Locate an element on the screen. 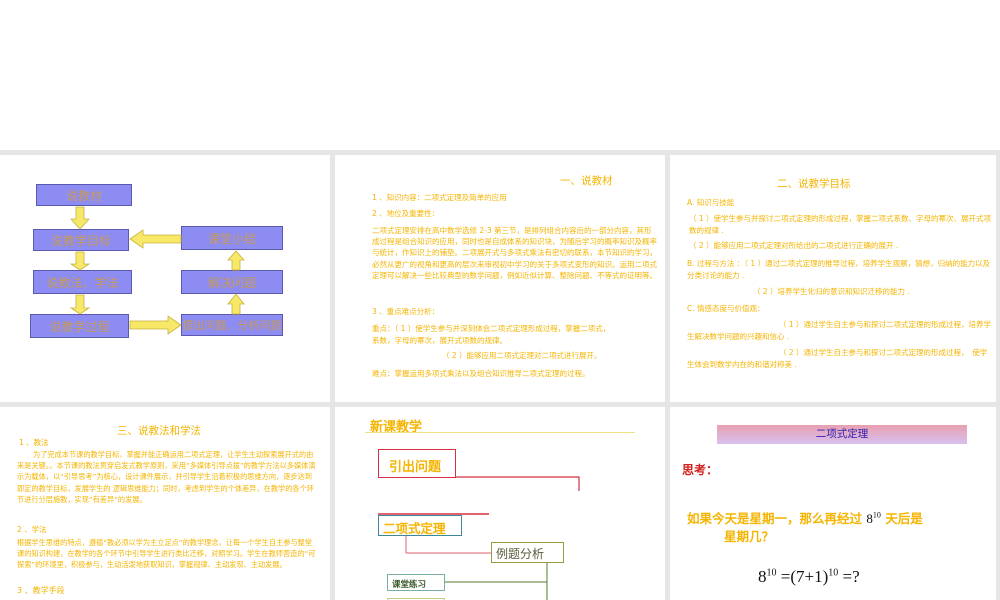  flow-arrows is located at coordinates (157, 270).